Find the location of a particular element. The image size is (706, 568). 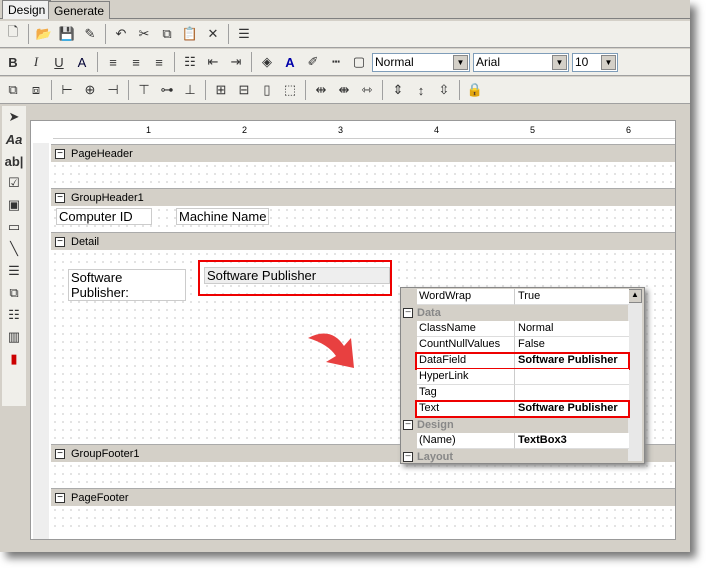

align-right-icon: ≡ is located at coordinates (159, 62).